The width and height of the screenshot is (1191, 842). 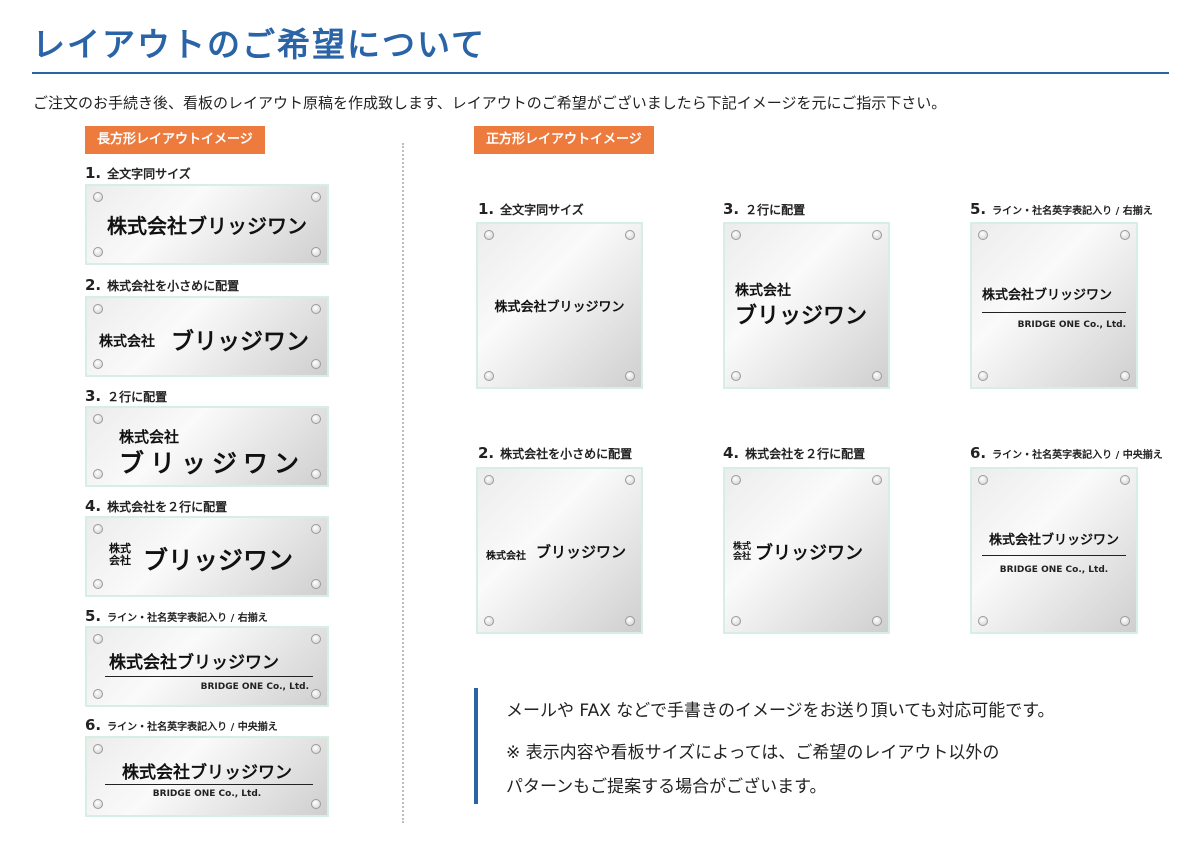 What do you see at coordinates (1054, 305) in the screenshot?
I see `square-plate-5: 株式会社ブリッジワン BRIDGE ONE Co., Ltd.` at bounding box center [1054, 305].